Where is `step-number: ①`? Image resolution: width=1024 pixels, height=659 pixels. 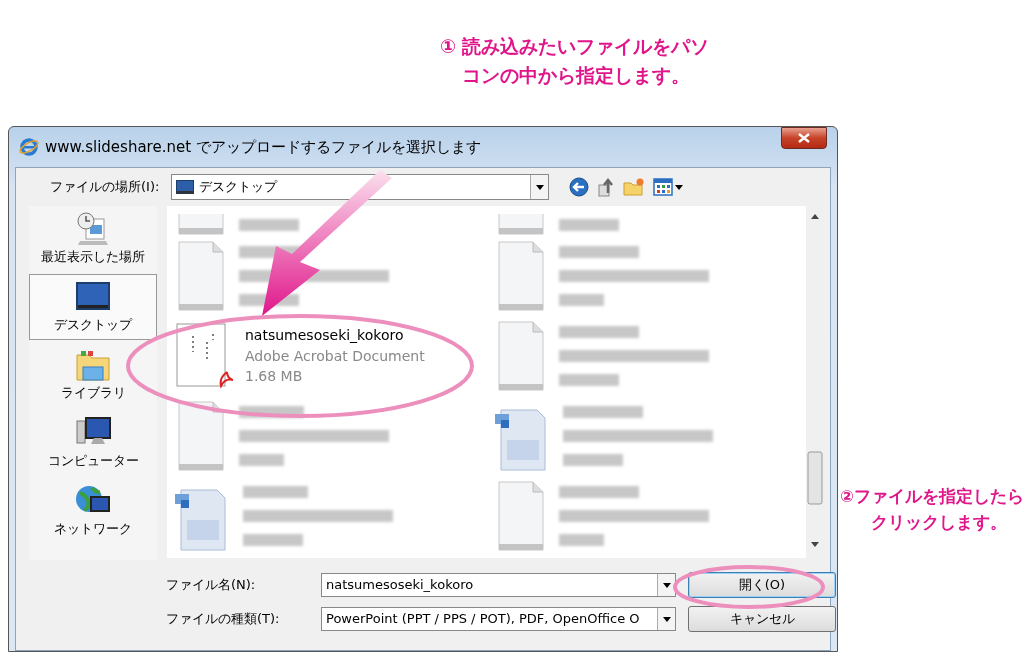
step-number: ① is located at coordinates (448, 46).